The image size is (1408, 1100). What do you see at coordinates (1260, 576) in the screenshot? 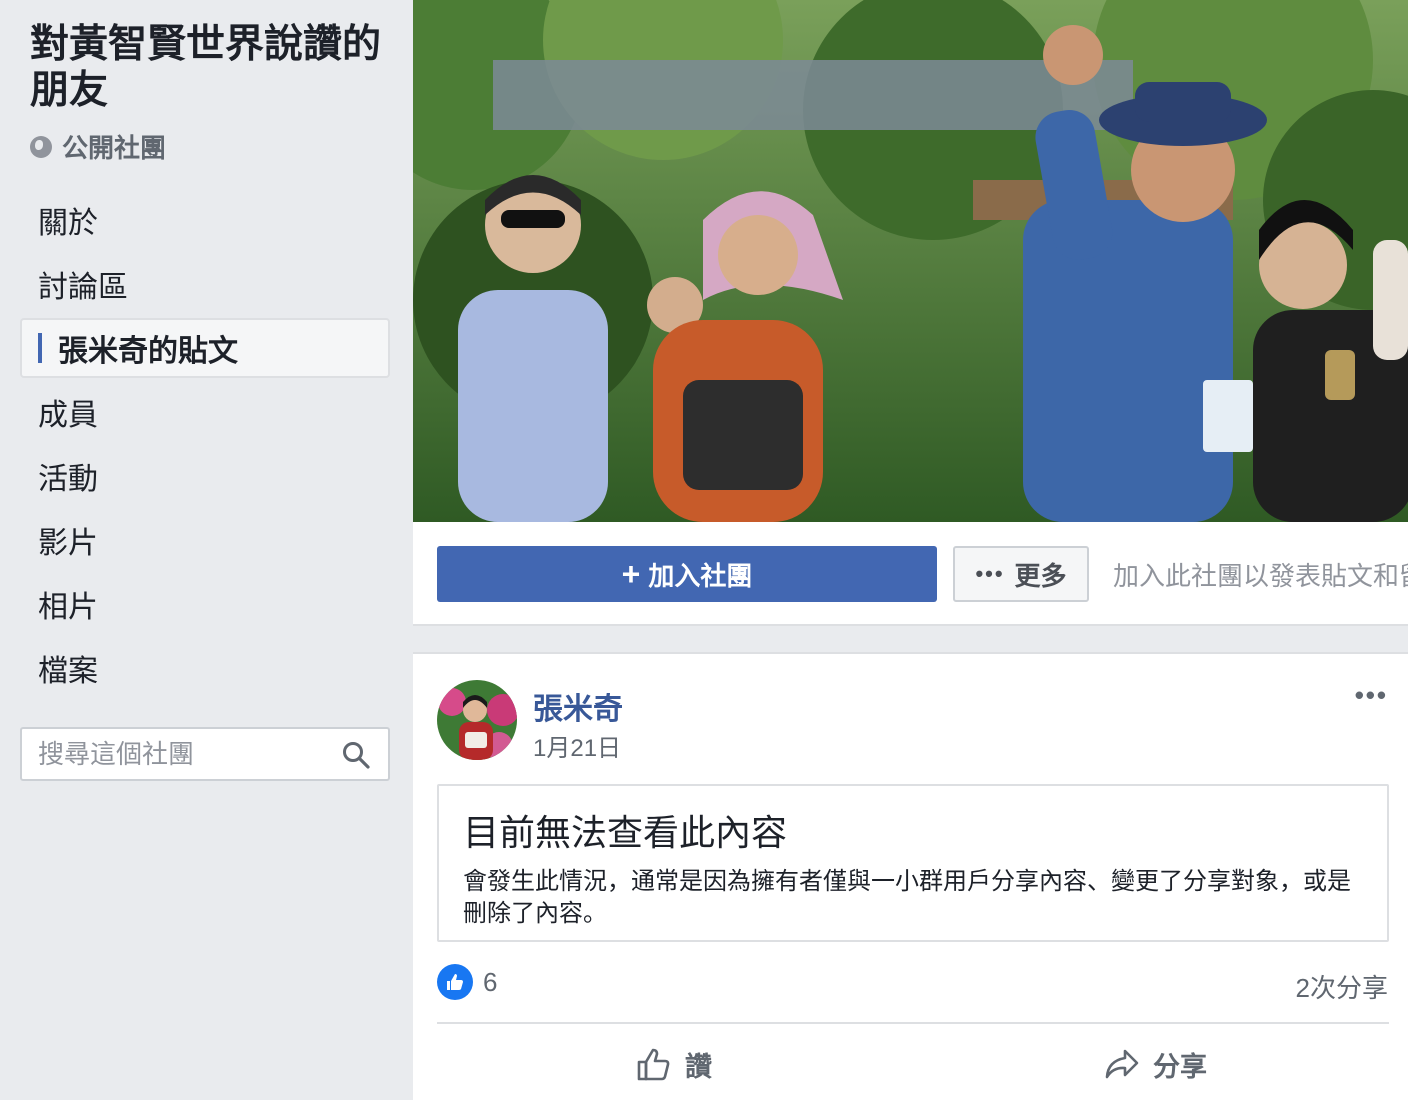
I see `join-hint: 加入此社團以發表貼文和留言。` at bounding box center [1260, 576].